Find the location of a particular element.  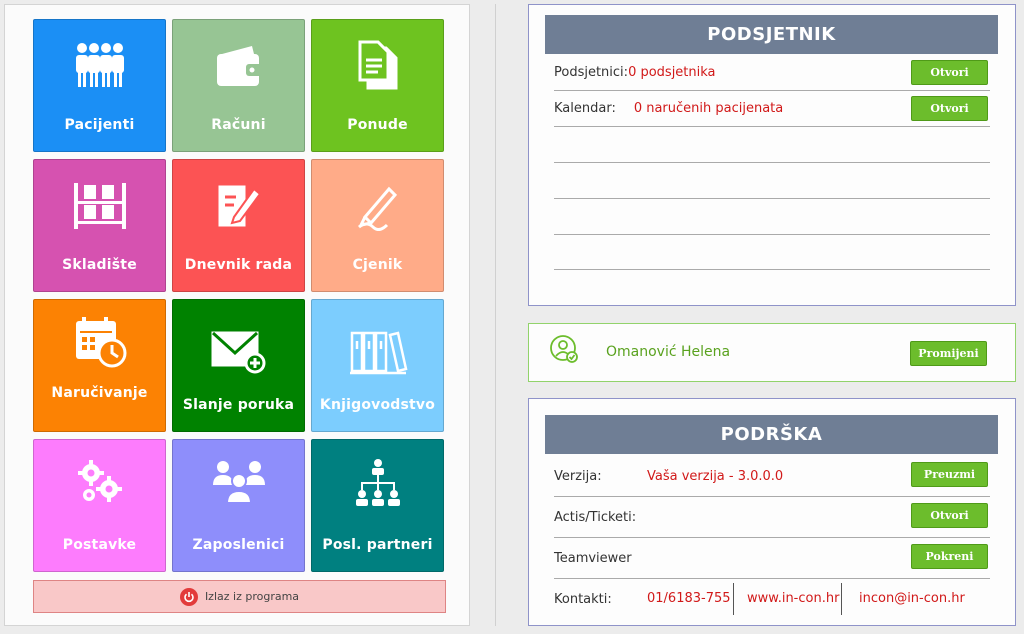

tile-label: Pacijenti is located at coordinates (99, 125).